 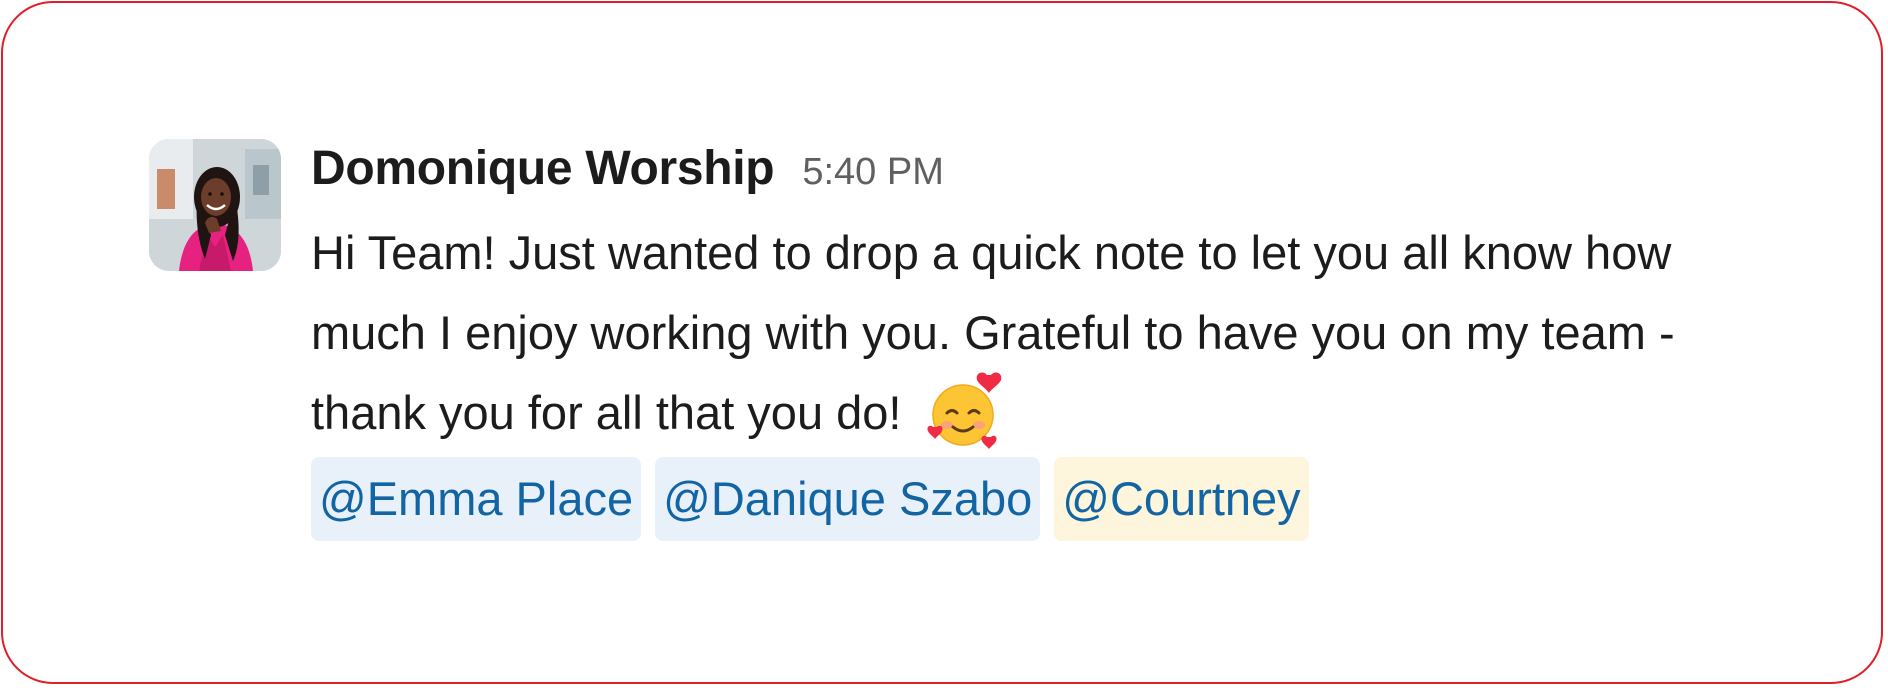 I want to click on mention-emma-place: @Emma Place, so click(x=476, y=498).